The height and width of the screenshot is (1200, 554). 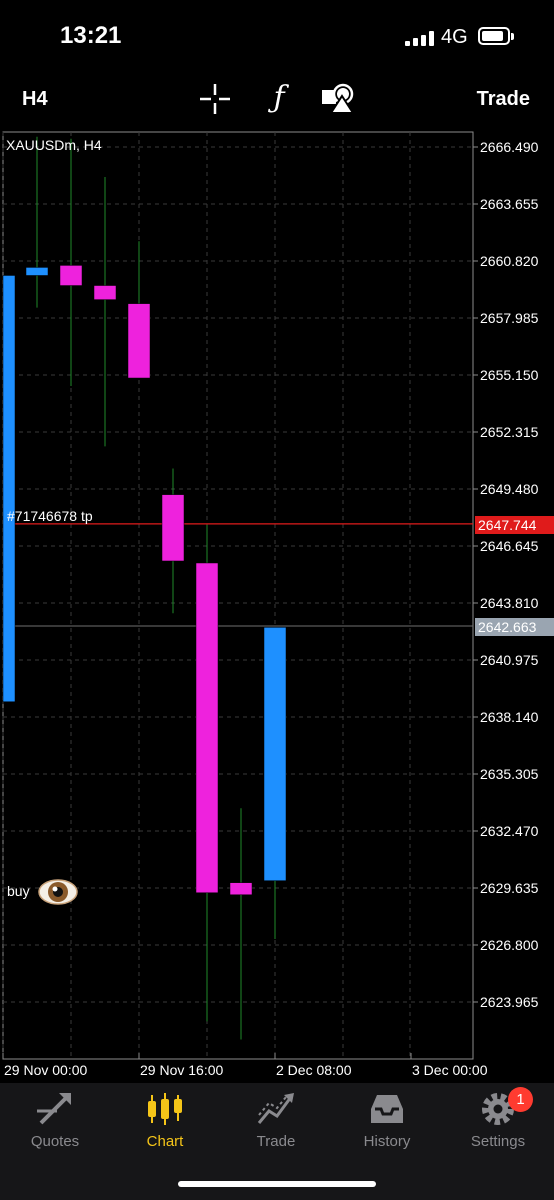 I want to click on nav-label: History, so click(x=387, y=1141).